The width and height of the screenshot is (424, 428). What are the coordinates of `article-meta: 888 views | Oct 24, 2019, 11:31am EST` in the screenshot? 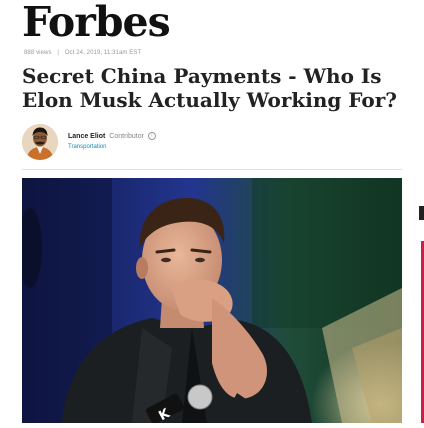 It's located at (82, 53).